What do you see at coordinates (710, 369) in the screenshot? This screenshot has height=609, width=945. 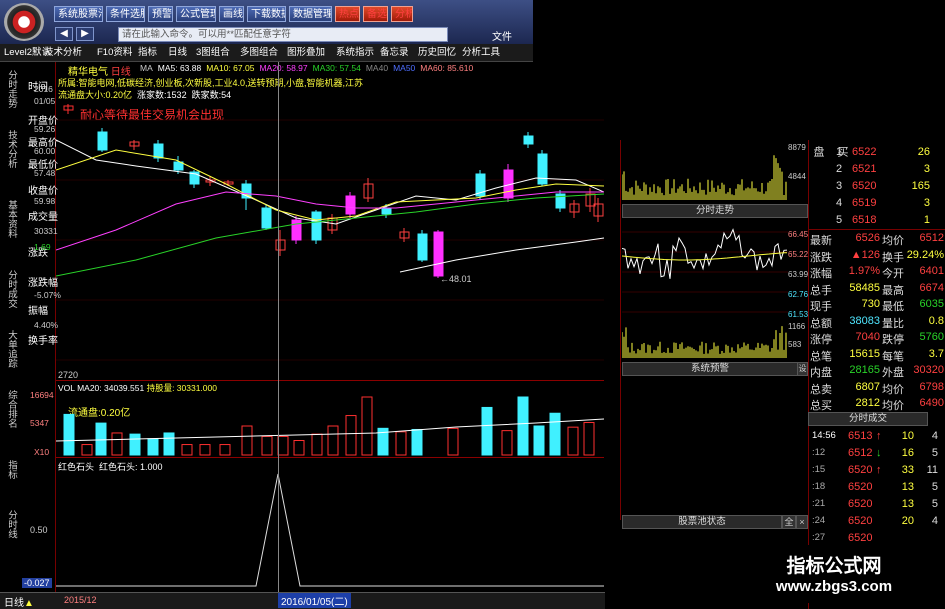 I see `system-alert-tab: 系统预警` at bounding box center [710, 369].